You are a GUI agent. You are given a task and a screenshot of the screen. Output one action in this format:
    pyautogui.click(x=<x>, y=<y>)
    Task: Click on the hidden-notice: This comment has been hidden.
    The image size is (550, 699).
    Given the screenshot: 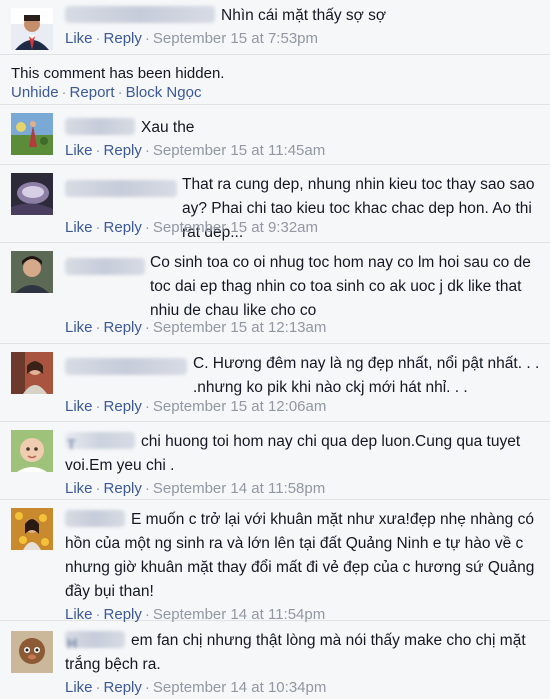 What is the action you would take?
    pyautogui.click(x=118, y=73)
    